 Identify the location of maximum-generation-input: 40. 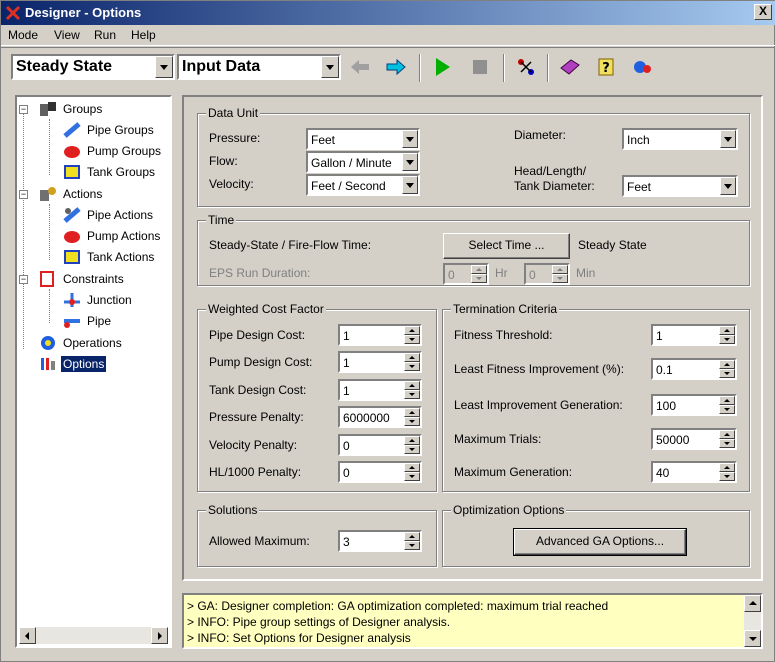
(694, 472).